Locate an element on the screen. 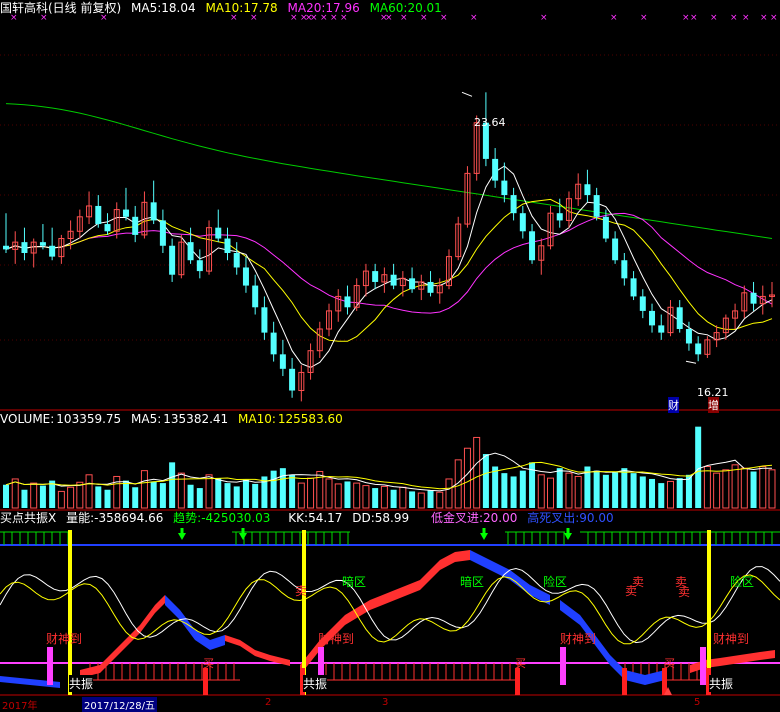 Image resolution: width=780 pixels, height=712 pixels. trend-ribbon is located at coordinates (385, 612).